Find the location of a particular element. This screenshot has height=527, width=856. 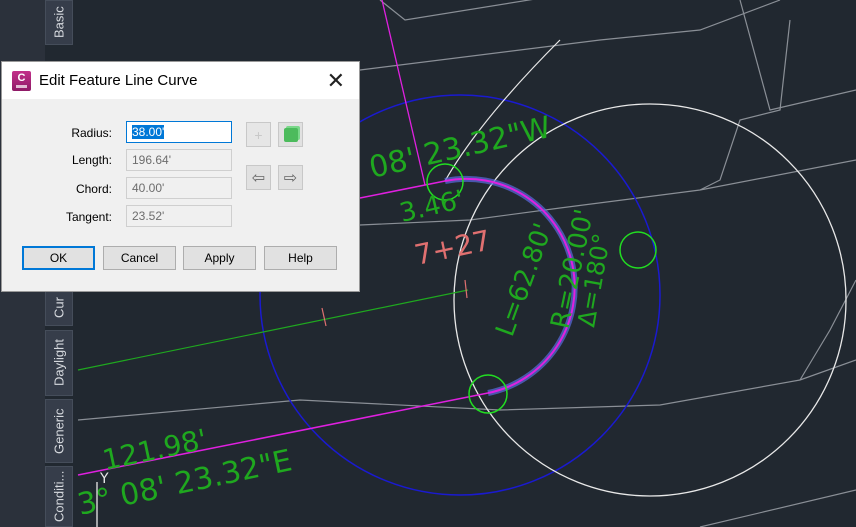

ok-button: OK is located at coordinates (58, 258).